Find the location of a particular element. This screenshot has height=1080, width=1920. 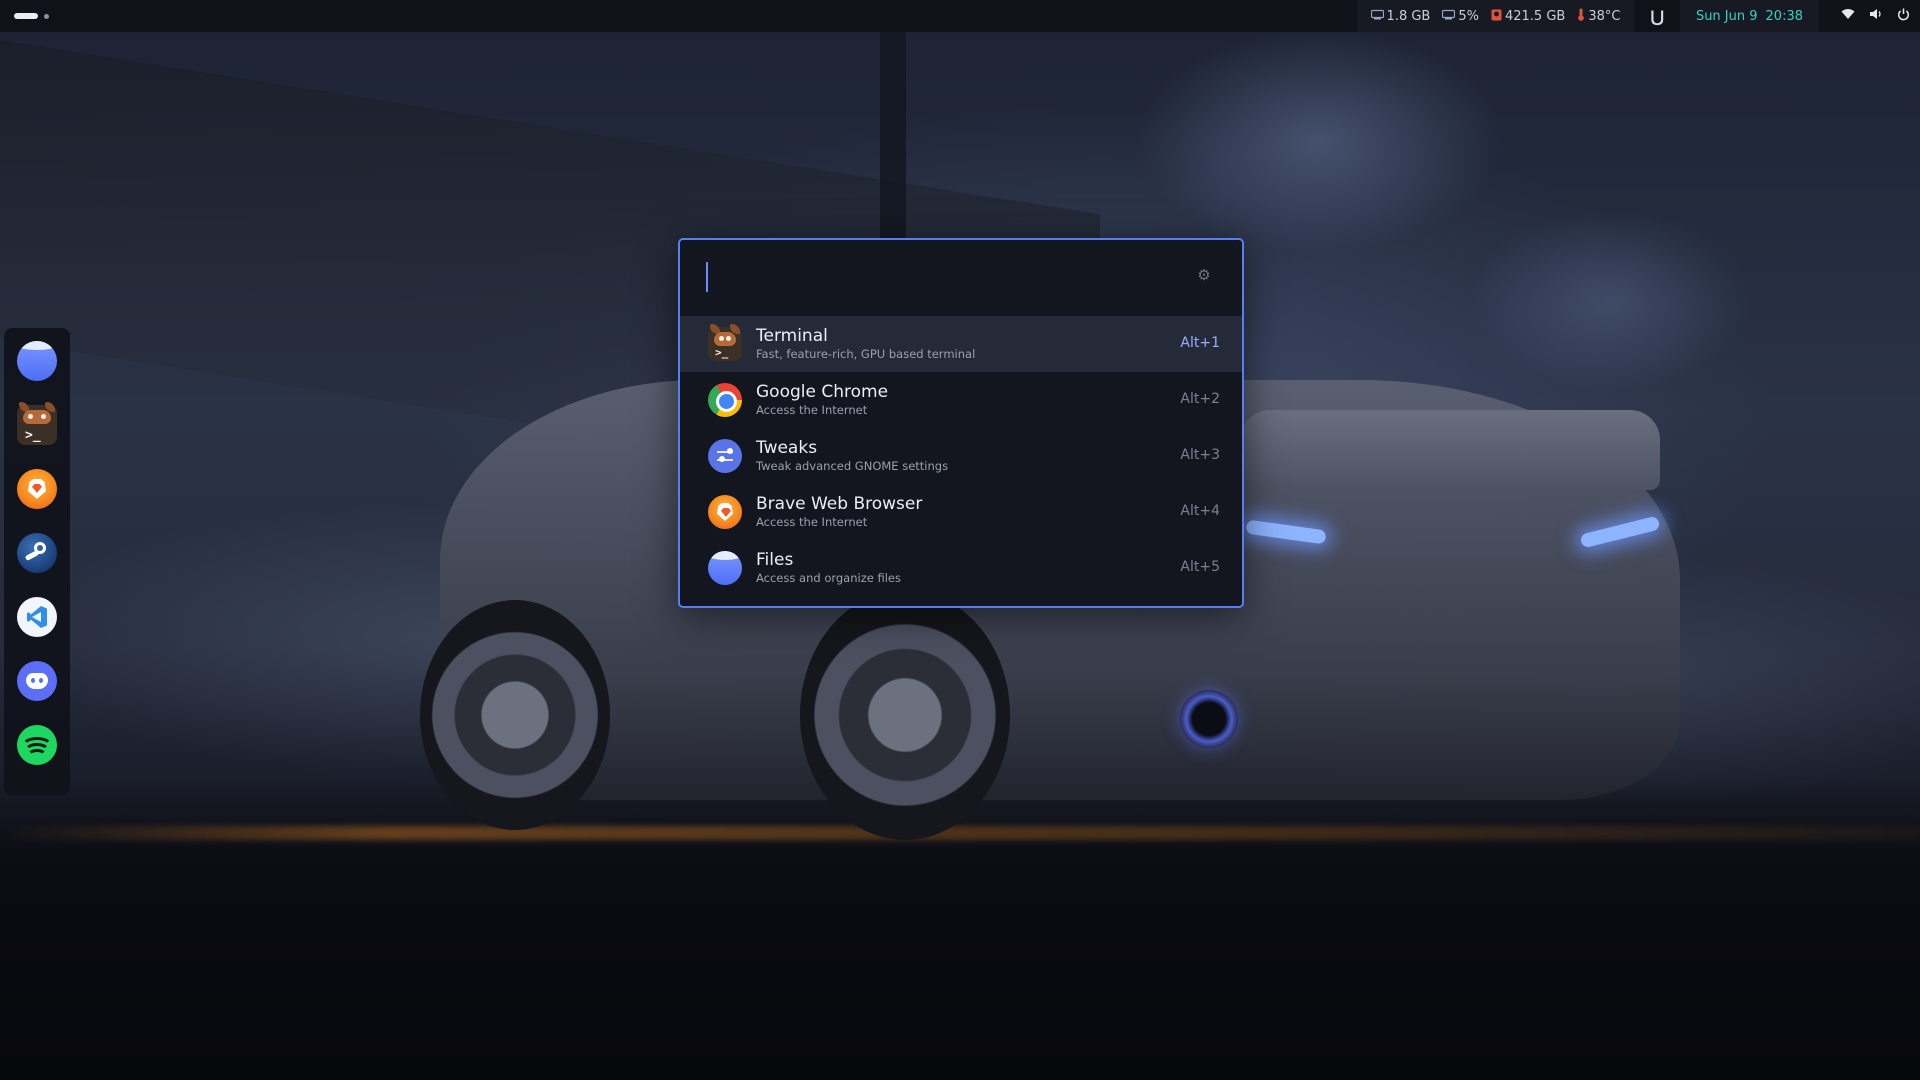

memory-value: 1.8 GB is located at coordinates (1408, 16).